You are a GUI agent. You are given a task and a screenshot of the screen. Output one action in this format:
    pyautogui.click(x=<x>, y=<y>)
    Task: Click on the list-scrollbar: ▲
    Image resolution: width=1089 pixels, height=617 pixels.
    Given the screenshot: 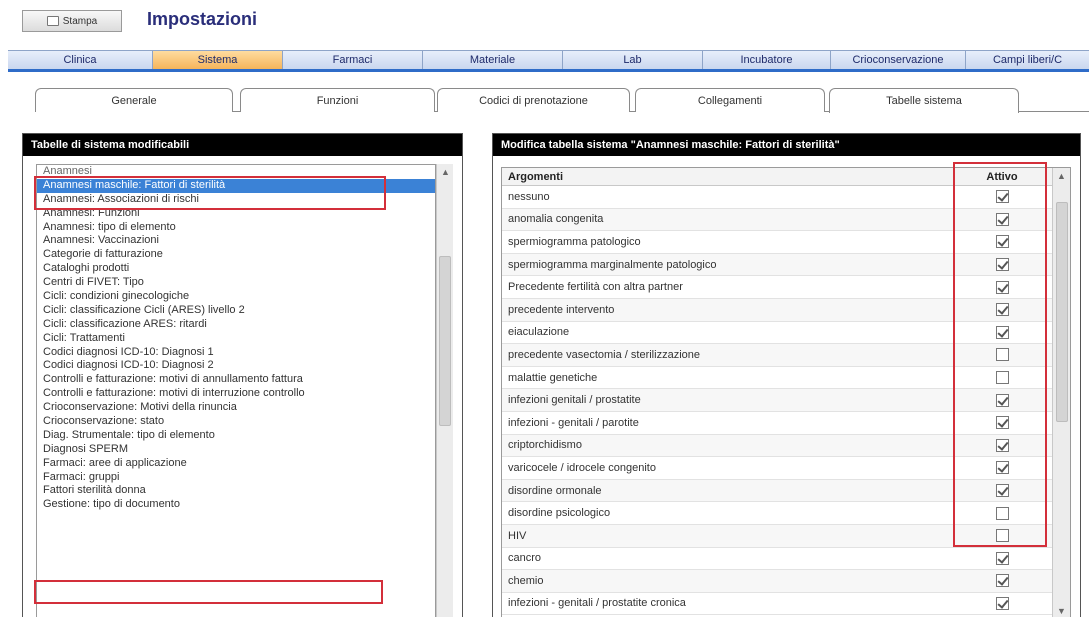 What is the action you would take?
    pyautogui.click(x=444, y=390)
    